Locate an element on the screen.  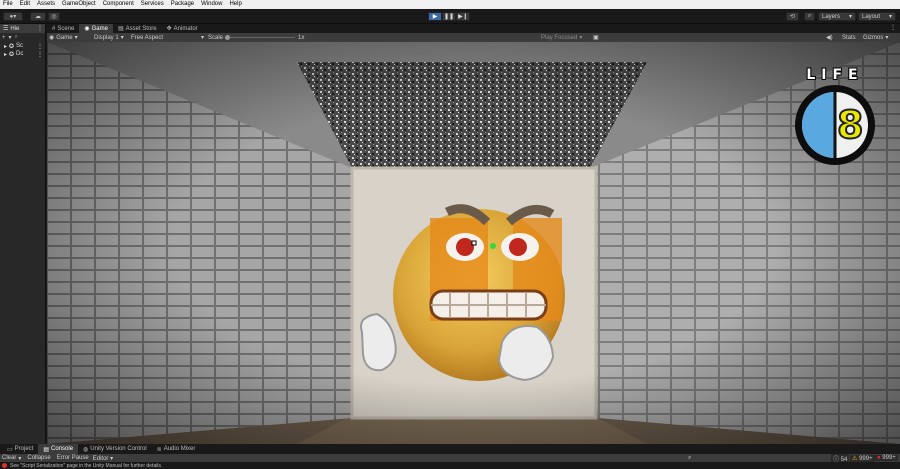
history-icon: ⟲ is located at coordinates (792, 17).